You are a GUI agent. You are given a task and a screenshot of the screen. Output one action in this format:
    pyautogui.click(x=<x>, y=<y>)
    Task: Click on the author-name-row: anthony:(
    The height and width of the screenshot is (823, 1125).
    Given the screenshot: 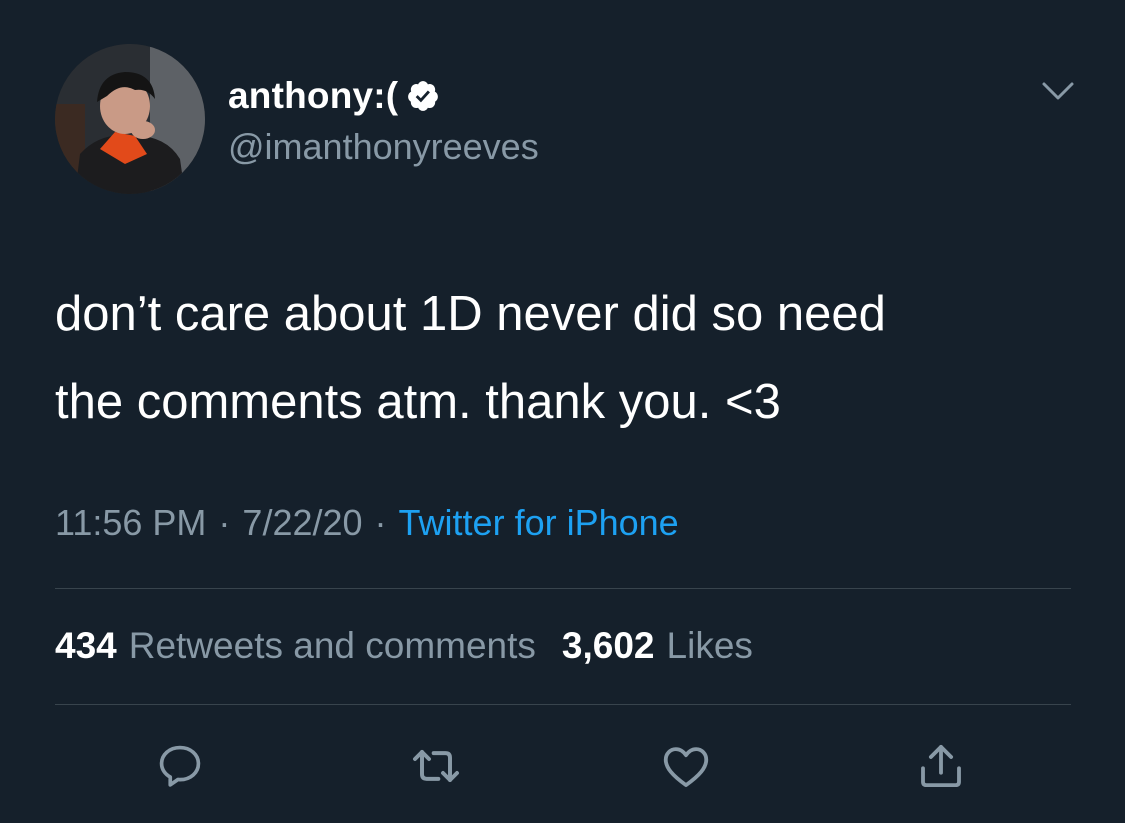 What is the action you would take?
    pyautogui.click(x=334, y=96)
    